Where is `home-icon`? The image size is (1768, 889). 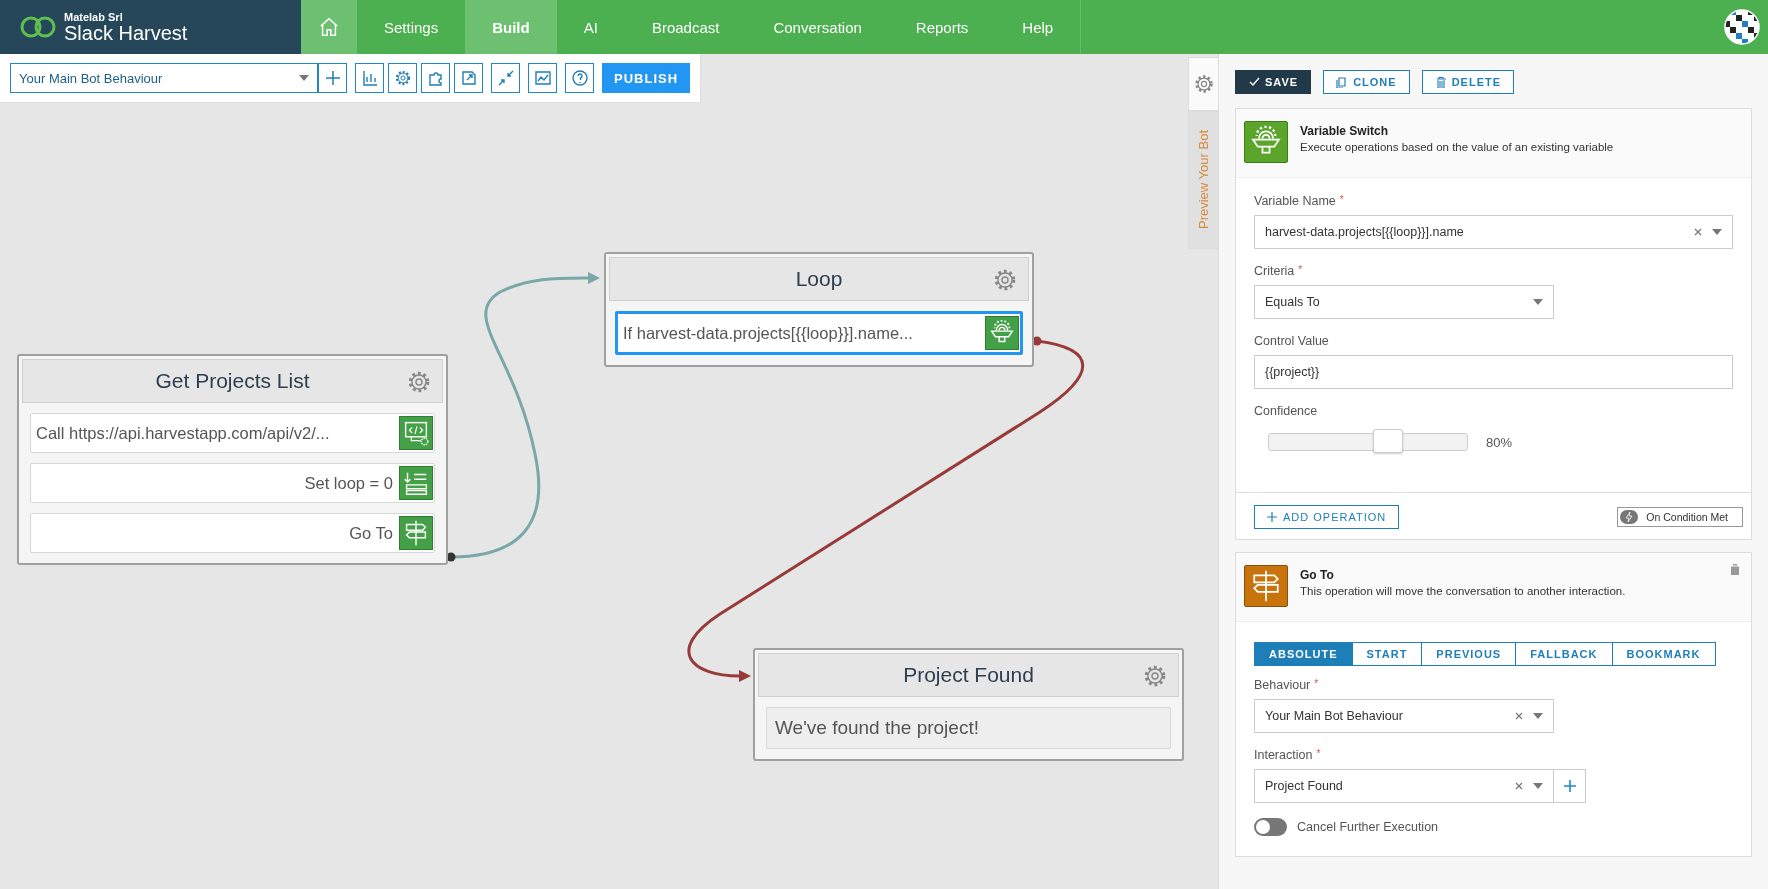
home-icon is located at coordinates (329, 27).